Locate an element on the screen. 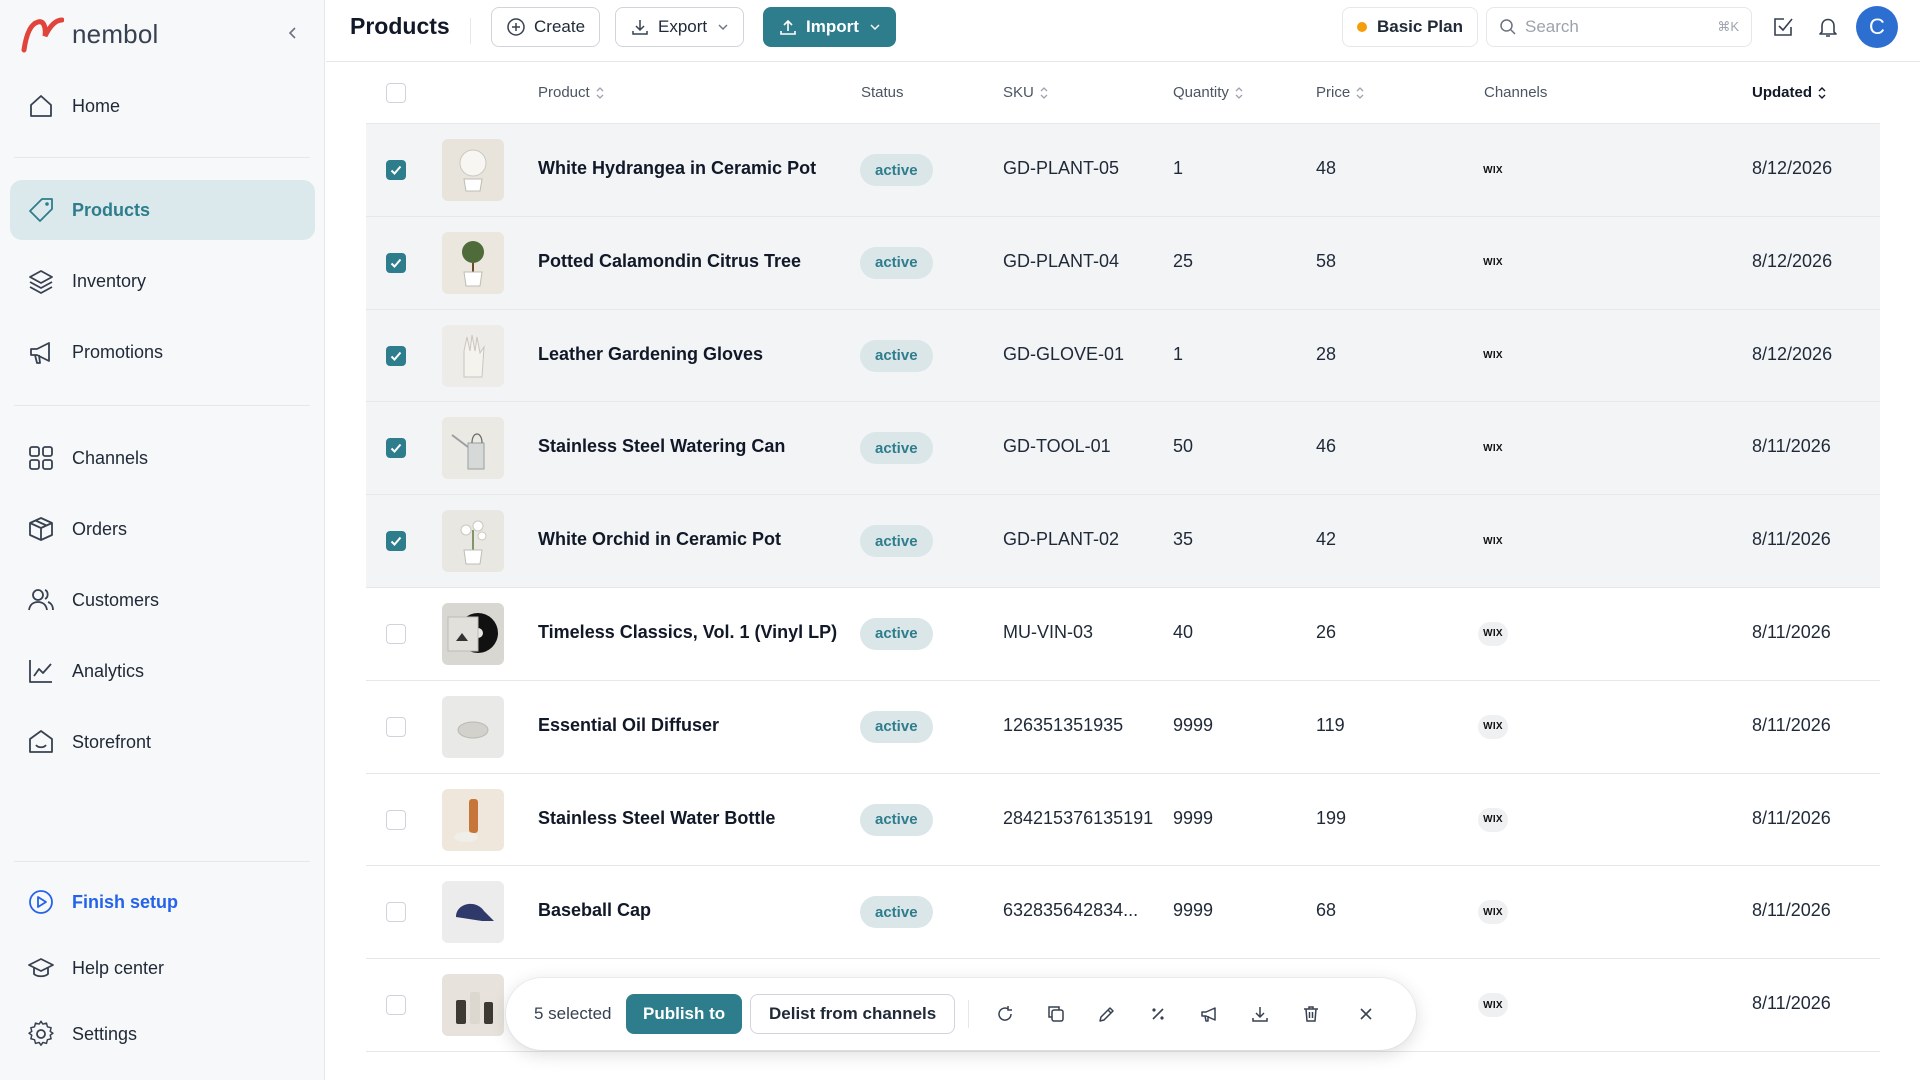 This screenshot has width=1920, height=1080. product-name: White Orchid in Ceramic Pot is located at coordinates (659, 539).